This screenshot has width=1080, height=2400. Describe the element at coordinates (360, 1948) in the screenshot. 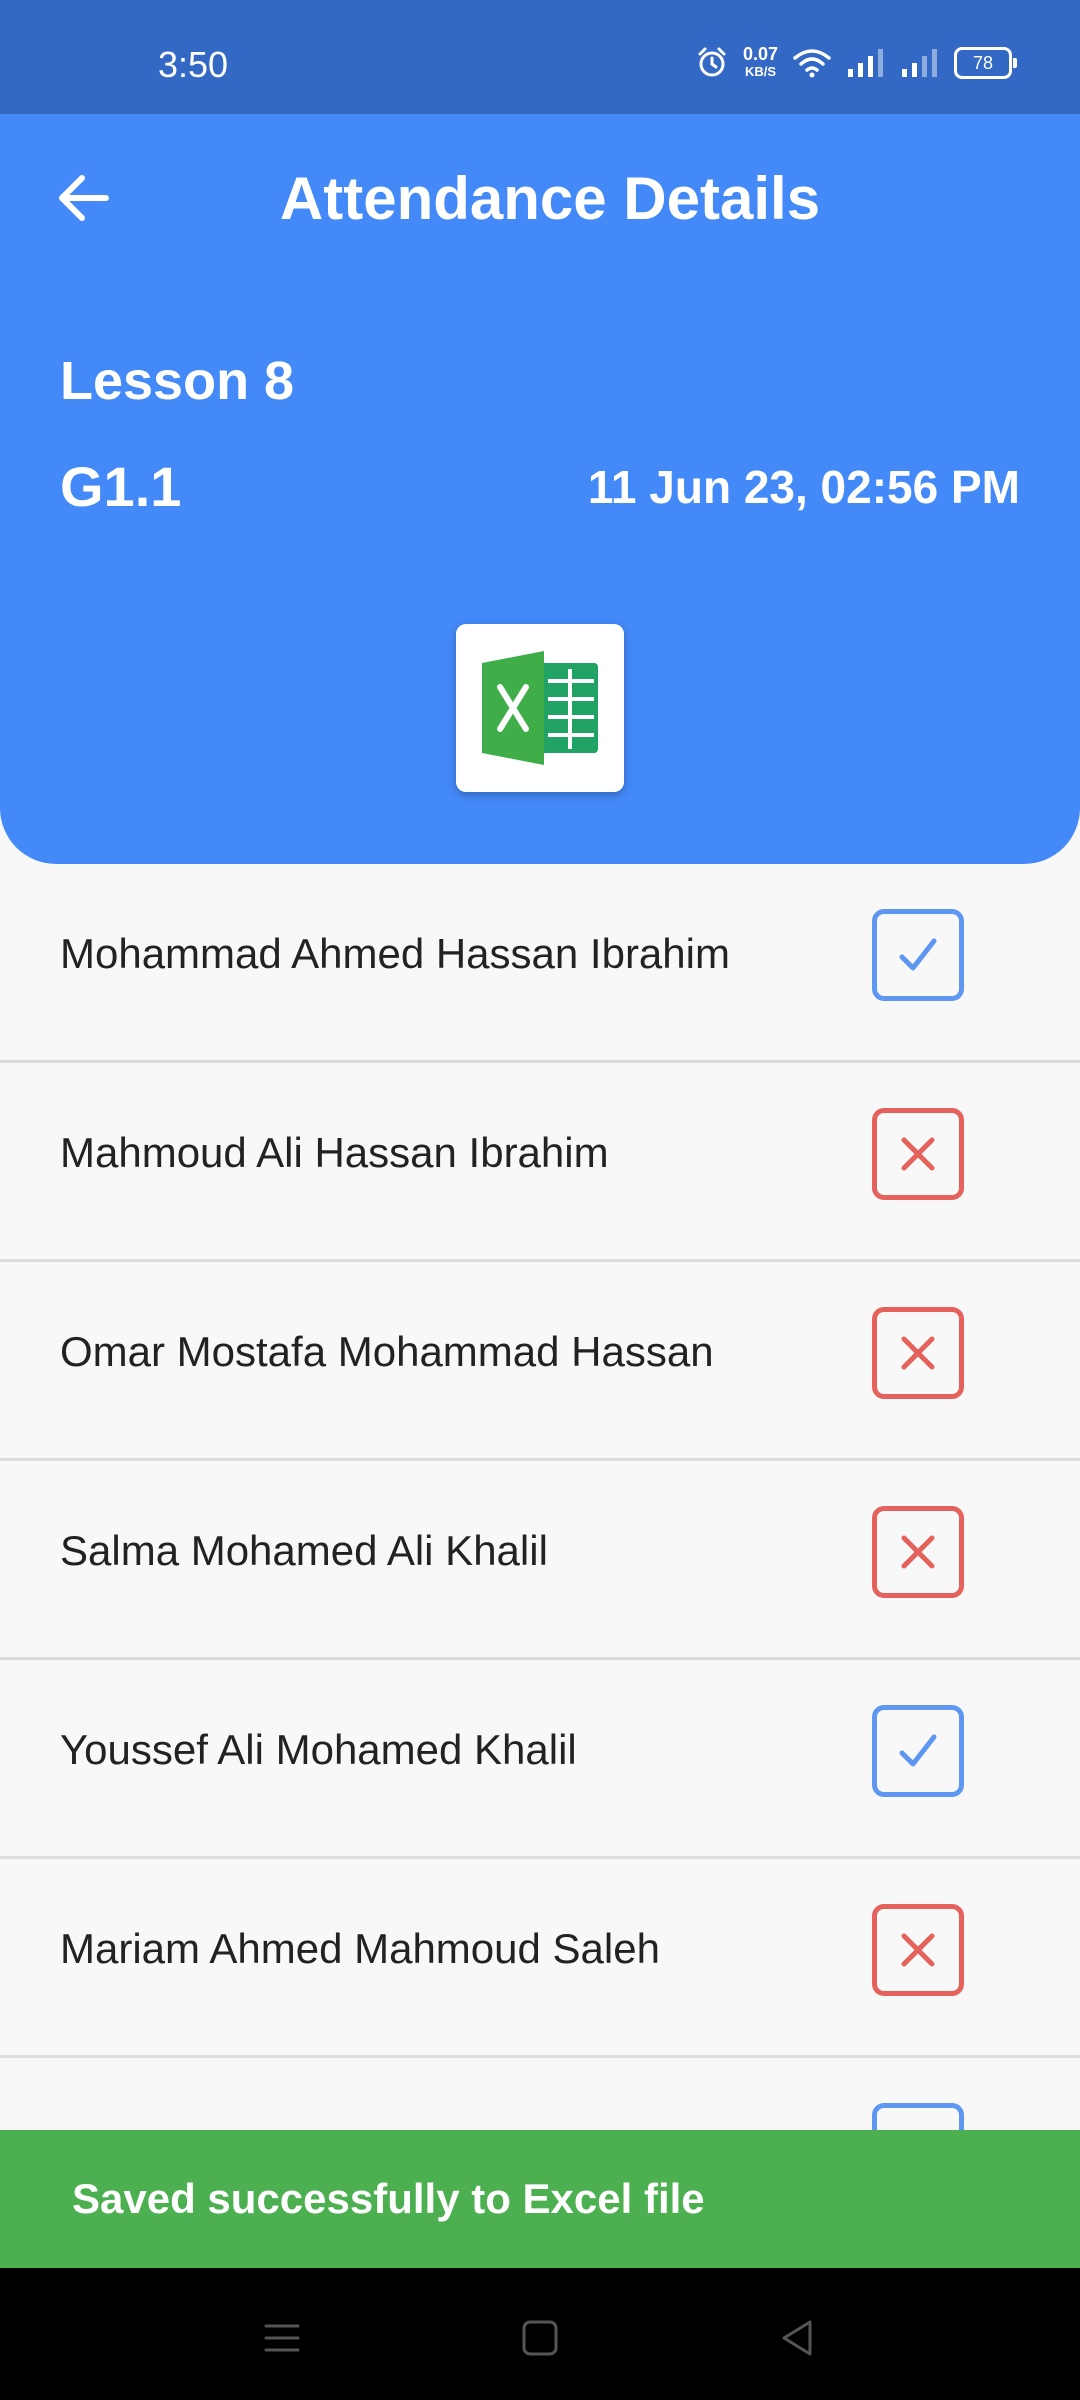

I see `student-name: Mariam Ahmed Mahmoud Saleh` at that location.